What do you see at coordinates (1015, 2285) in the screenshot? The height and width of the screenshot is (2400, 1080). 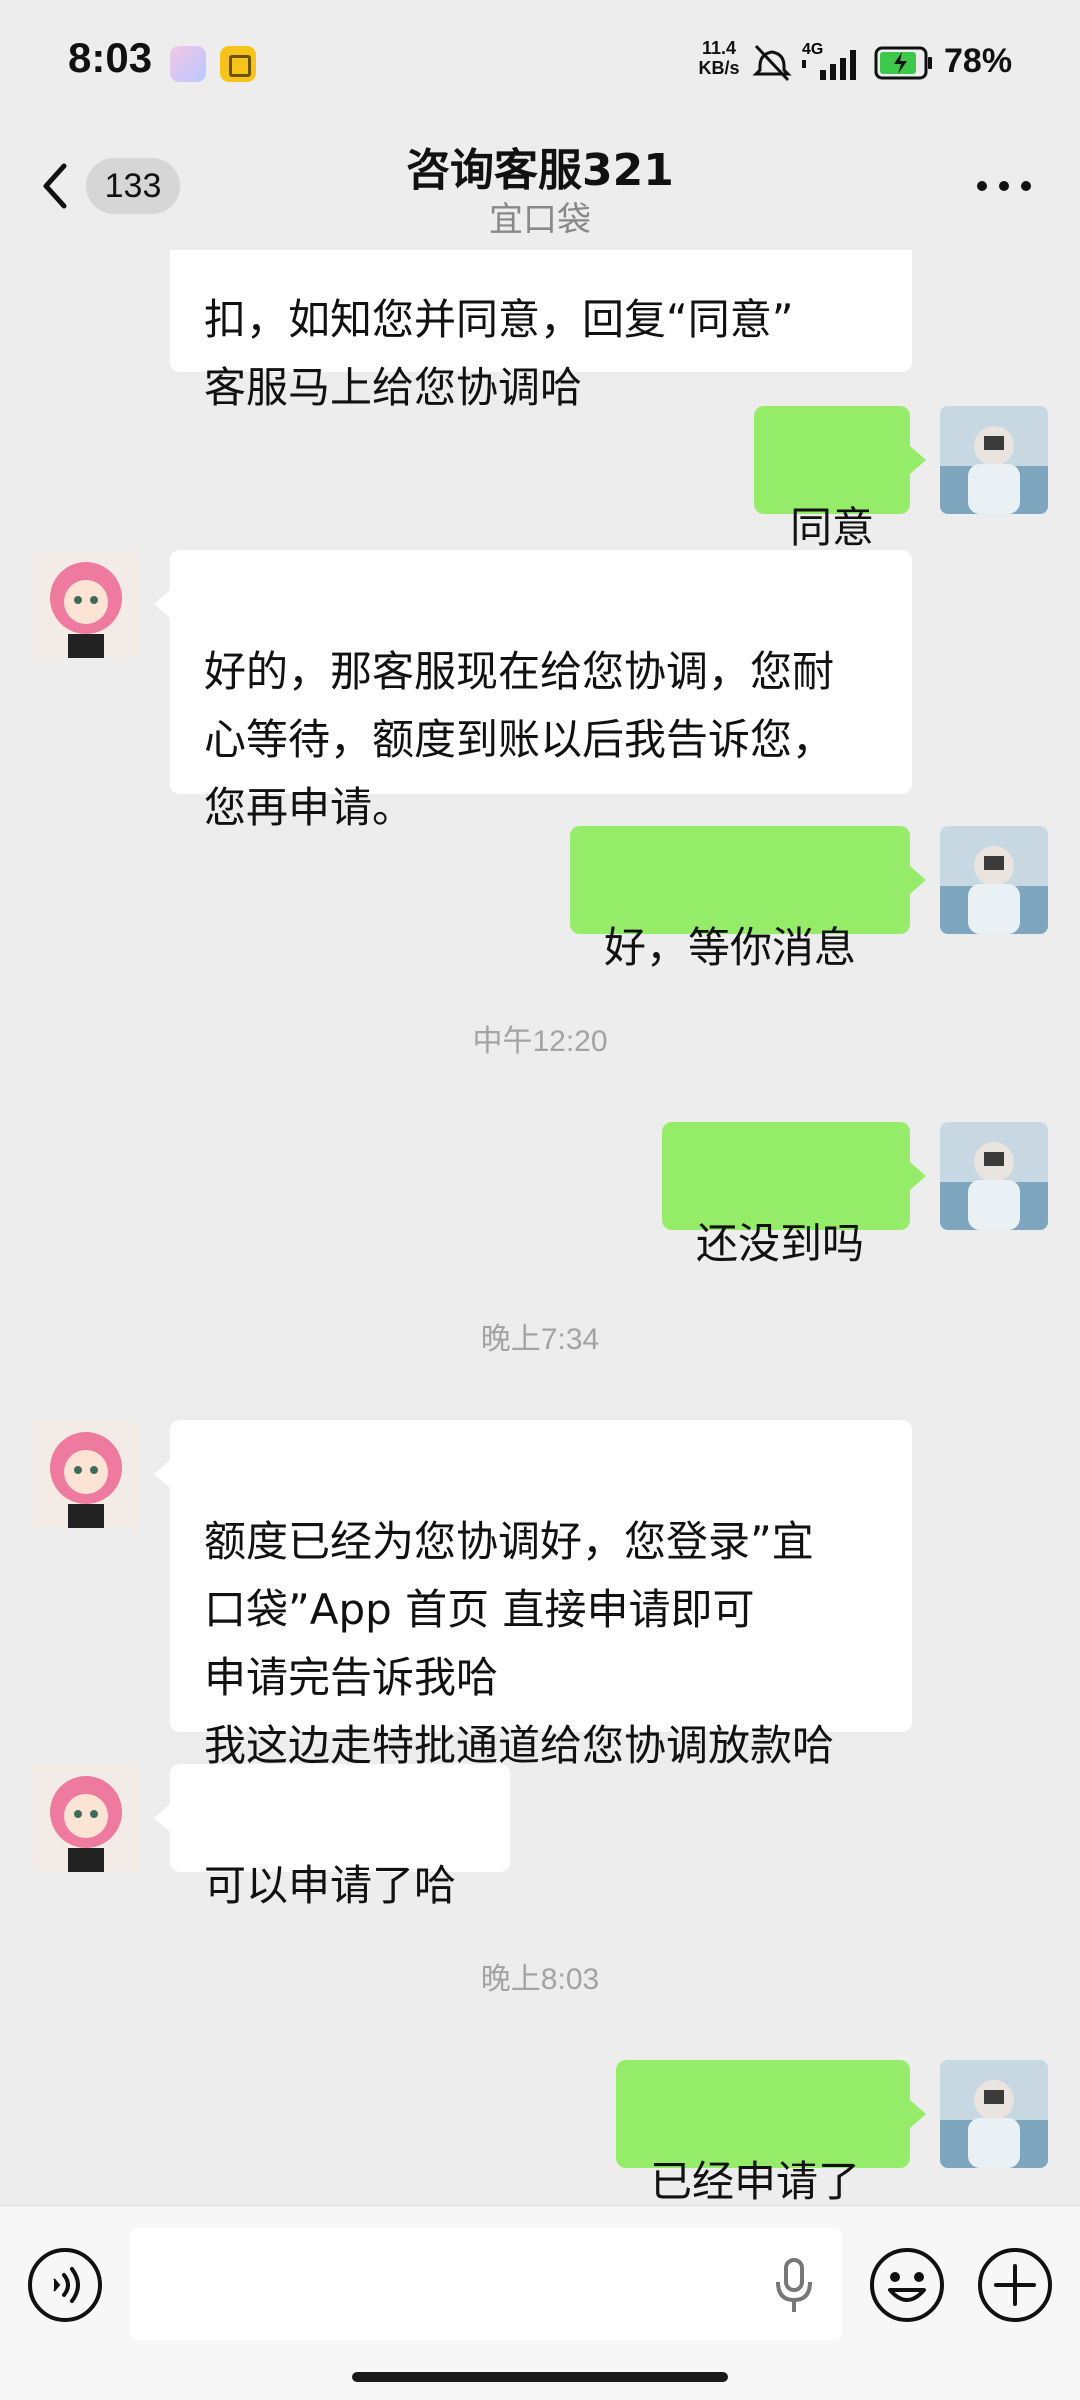 I see `plus-icon` at bounding box center [1015, 2285].